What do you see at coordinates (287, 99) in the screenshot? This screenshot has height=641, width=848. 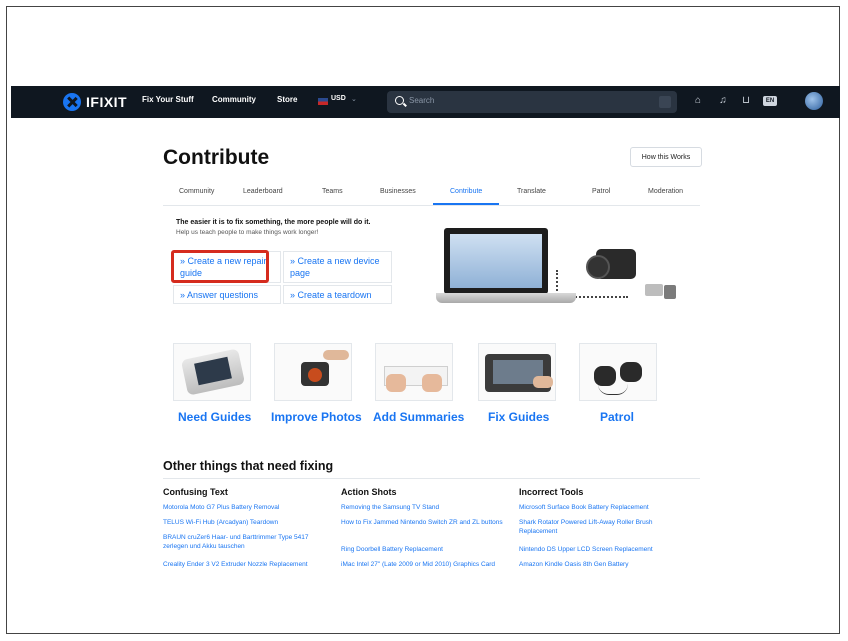 I see `nav-store: Store` at bounding box center [287, 99].